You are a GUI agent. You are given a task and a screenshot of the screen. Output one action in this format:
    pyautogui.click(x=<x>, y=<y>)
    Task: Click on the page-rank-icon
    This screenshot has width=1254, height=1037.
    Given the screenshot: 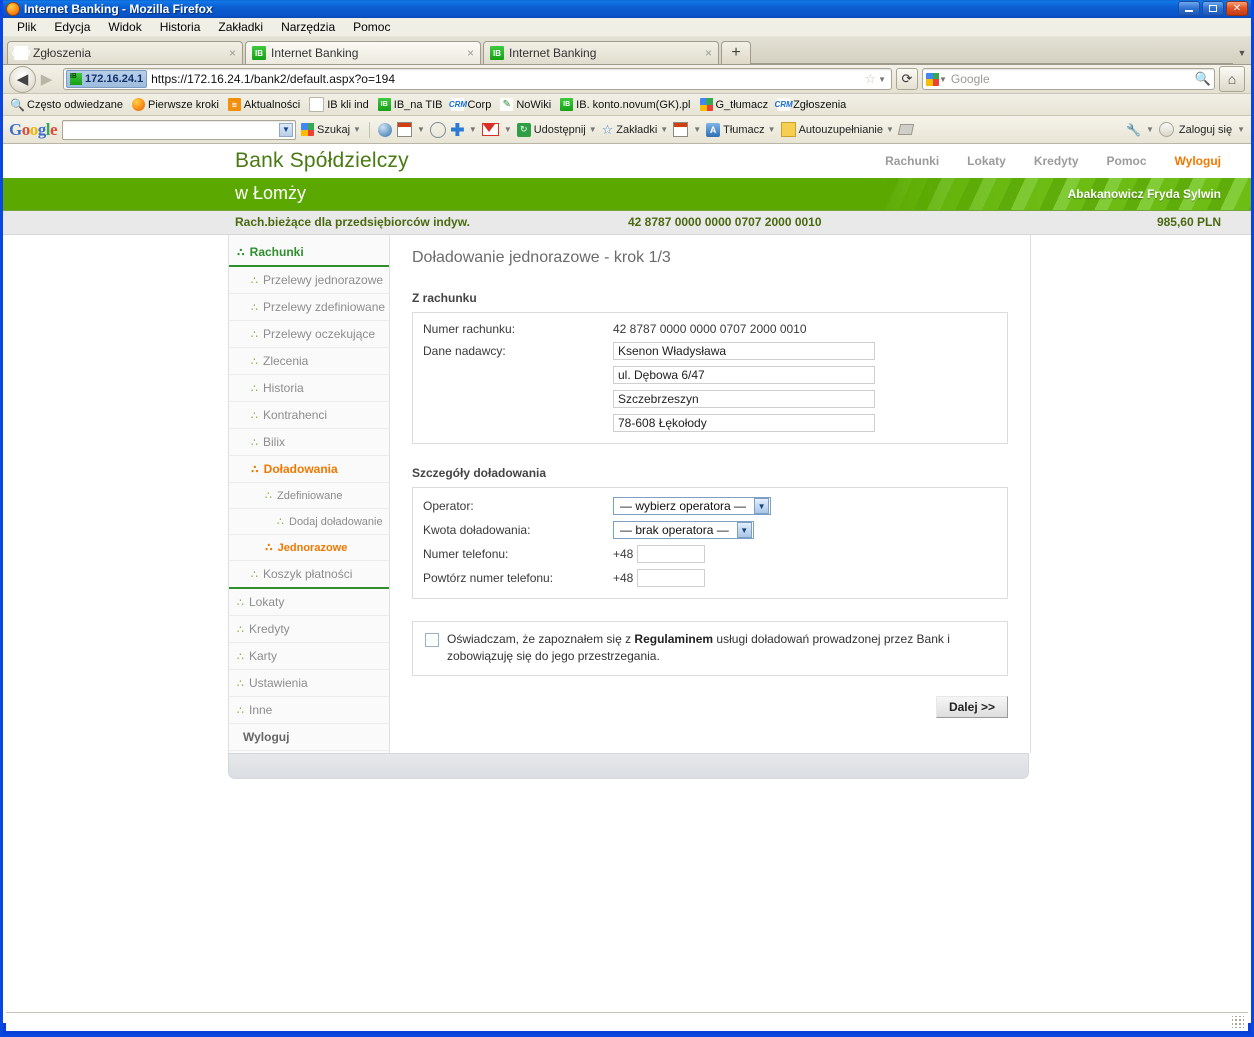 What is the action you would take?
    pyautogui.click(x=404, y=129)
    